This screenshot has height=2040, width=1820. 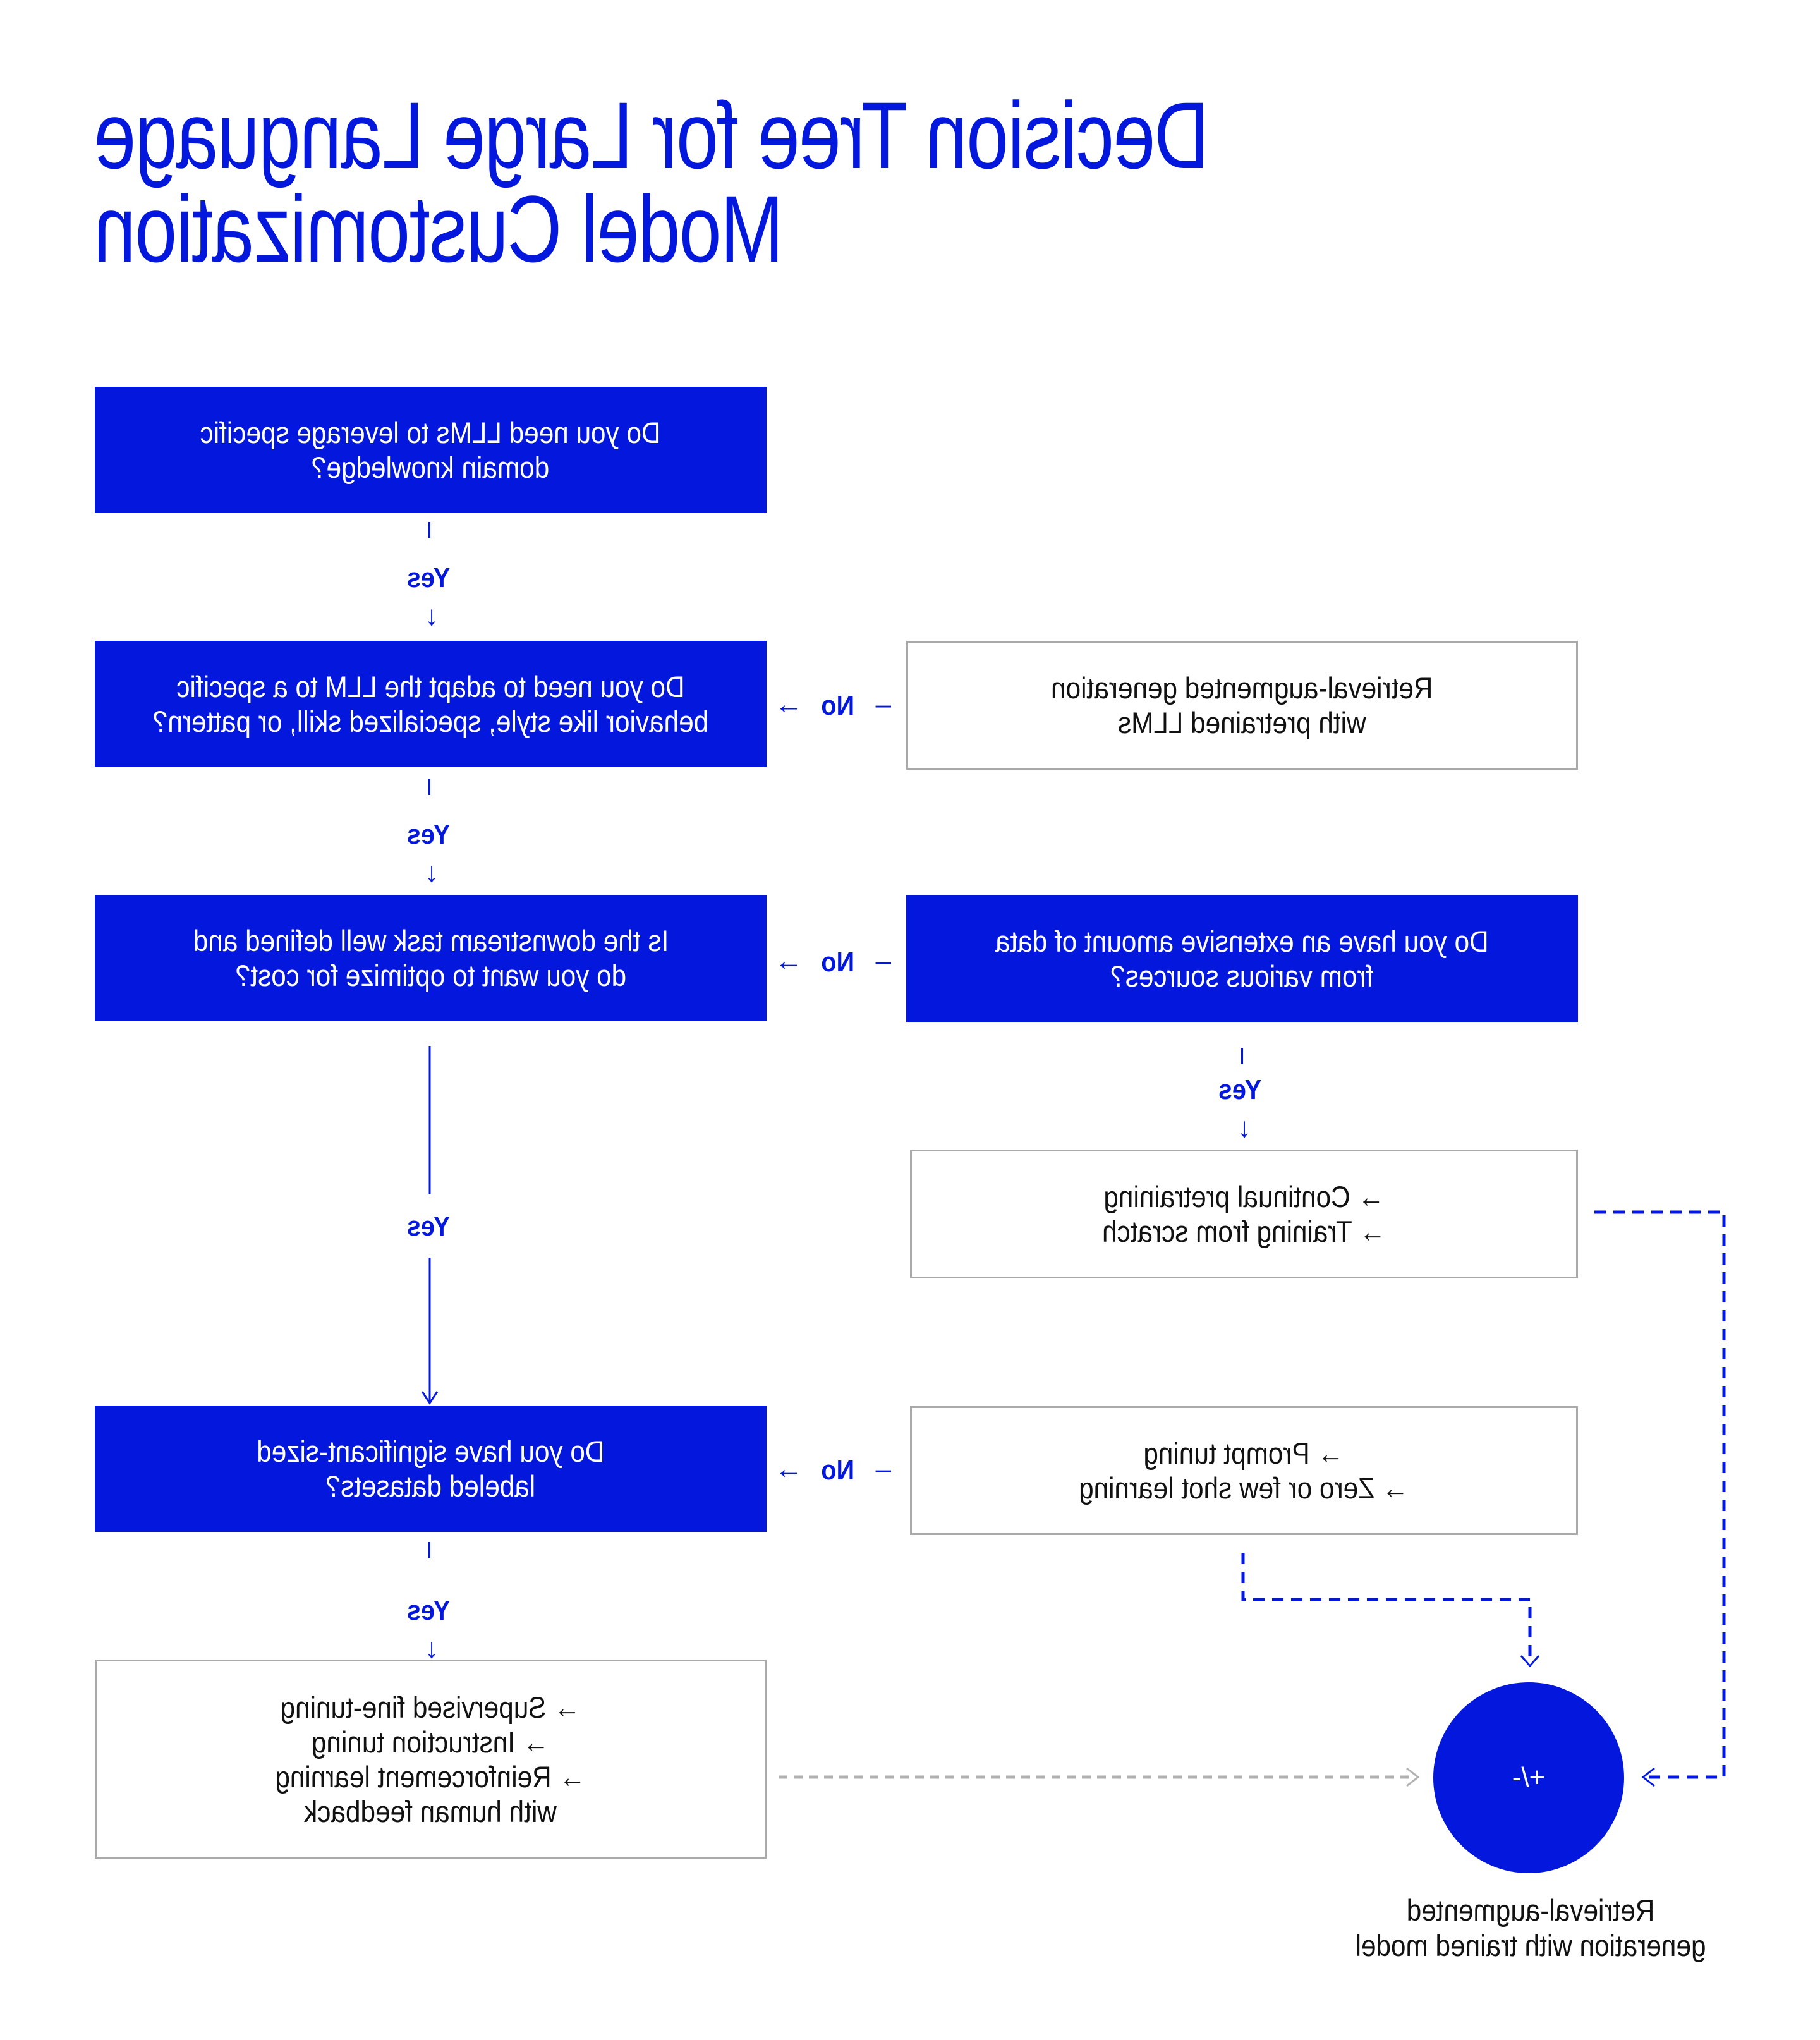 What do you see at coordinates (1648, 1777) in the screenshot?
I see `arrowhead-circle-left` at bounding box center [1648, 1777].